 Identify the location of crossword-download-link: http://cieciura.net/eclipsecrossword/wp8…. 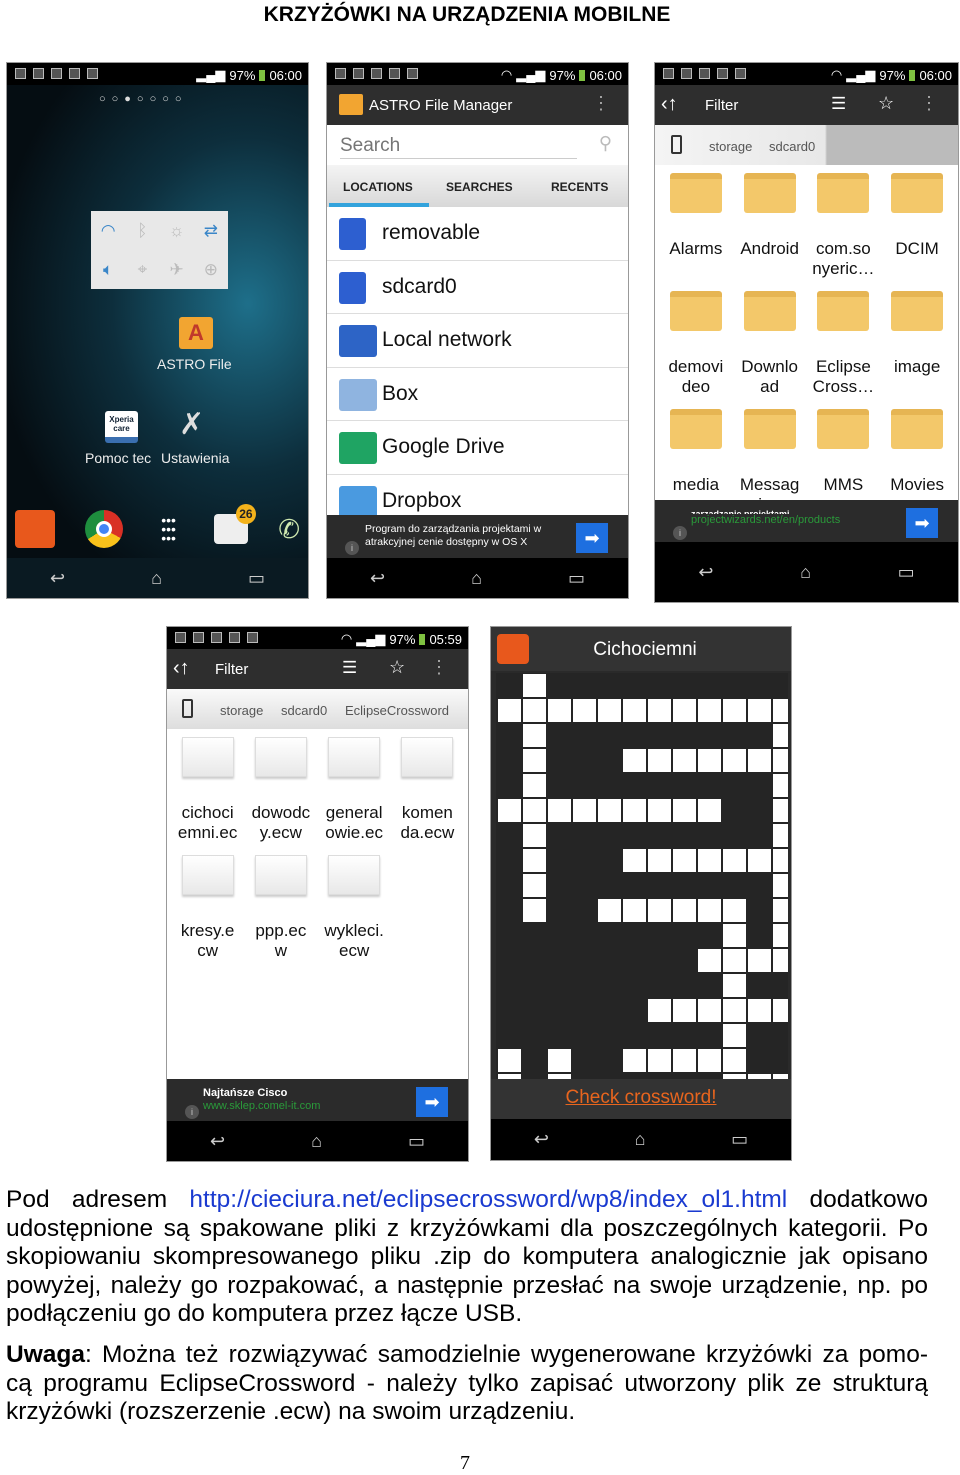
(488, 1199).